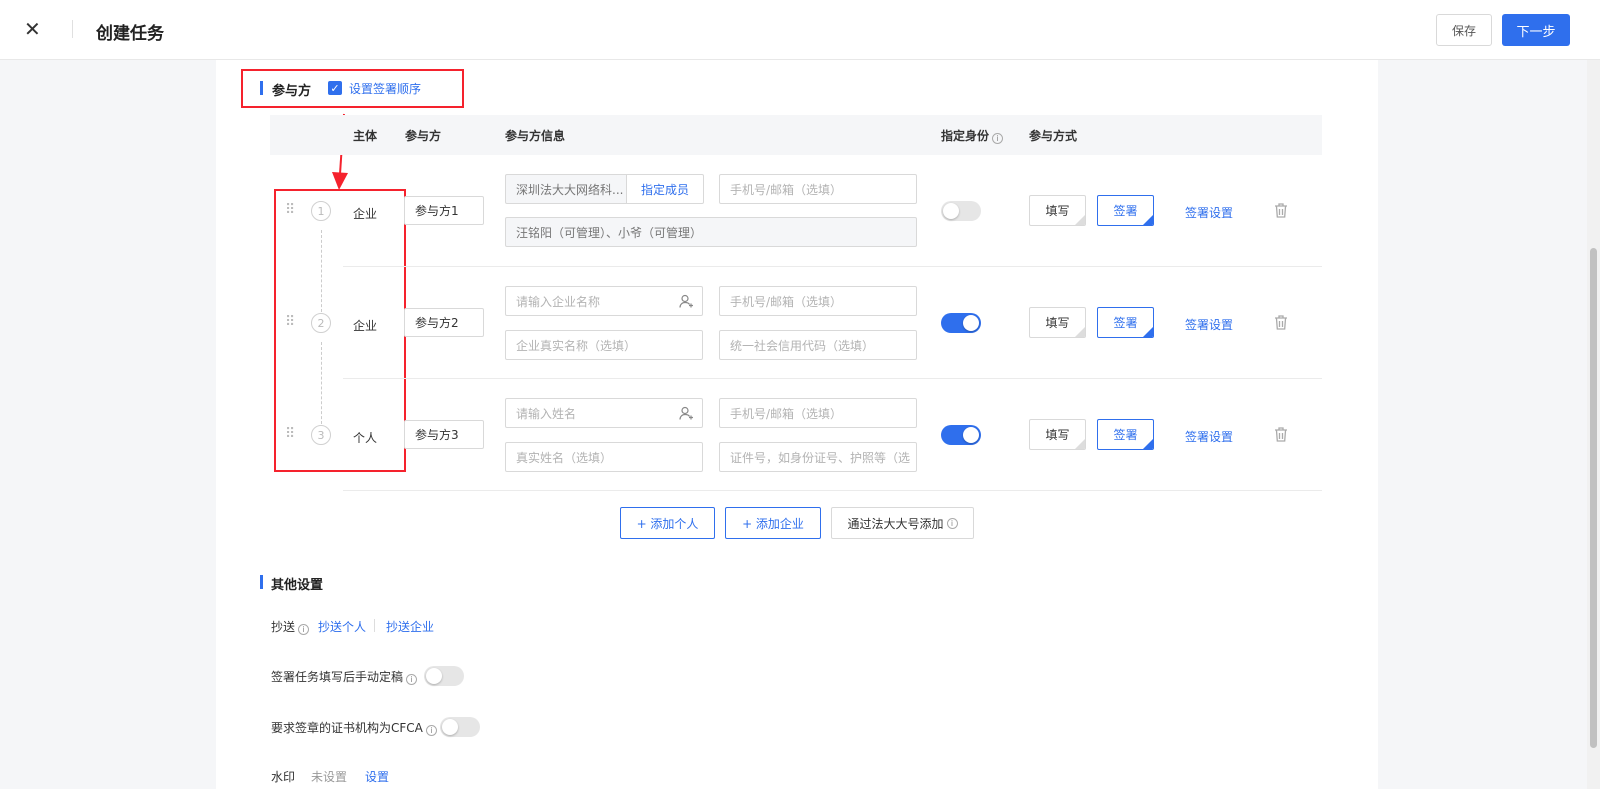 The image size is (1600, 789). Describe the element at coordinates (290, 626) in the screenshot. I see `cc-label: 抄送 i` at that location.